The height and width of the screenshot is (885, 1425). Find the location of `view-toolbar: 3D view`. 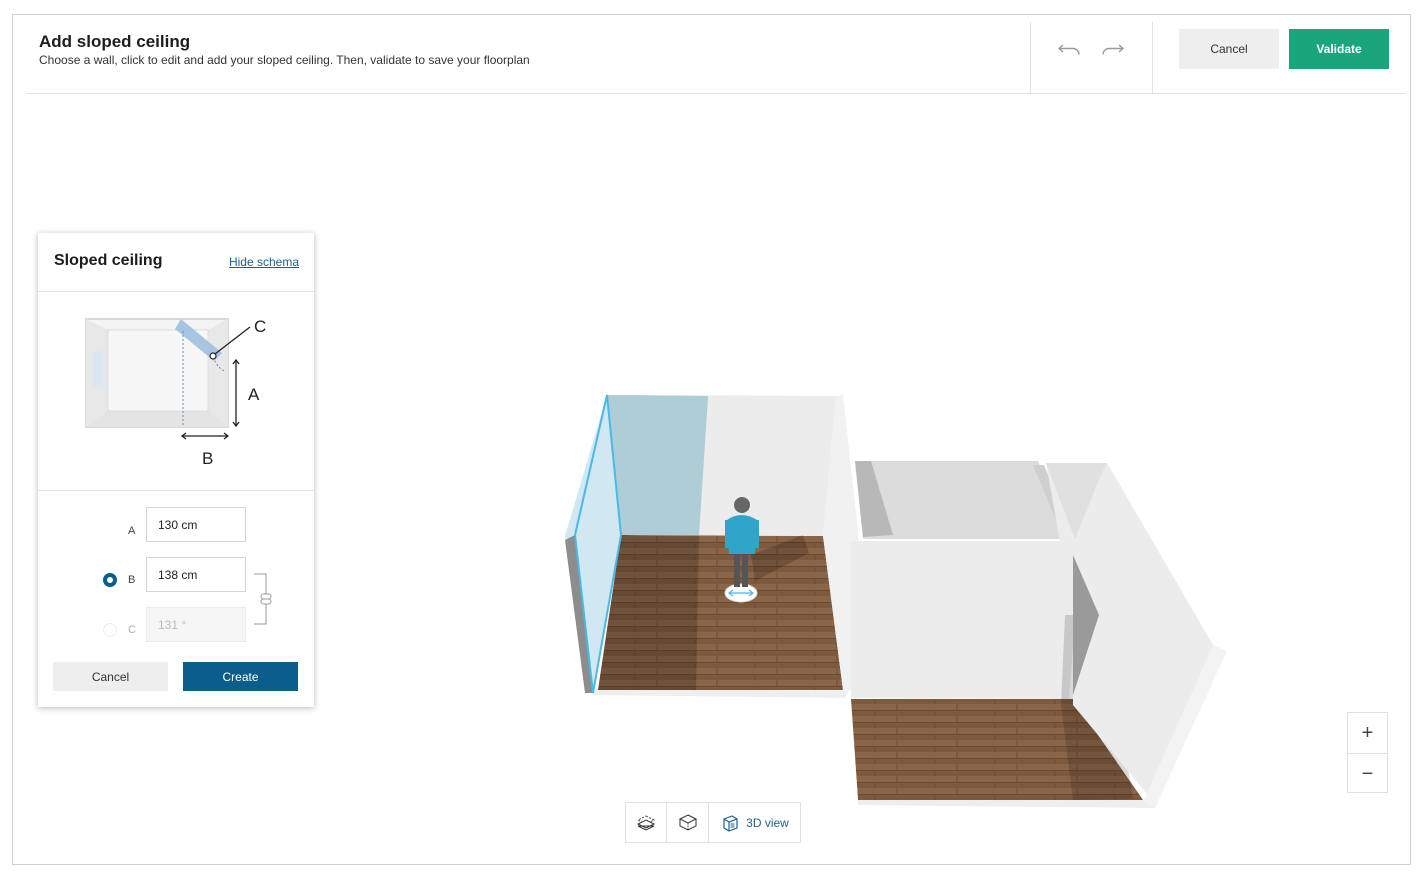

view-toolbar: 3D view is located at coordinates (713, 822).